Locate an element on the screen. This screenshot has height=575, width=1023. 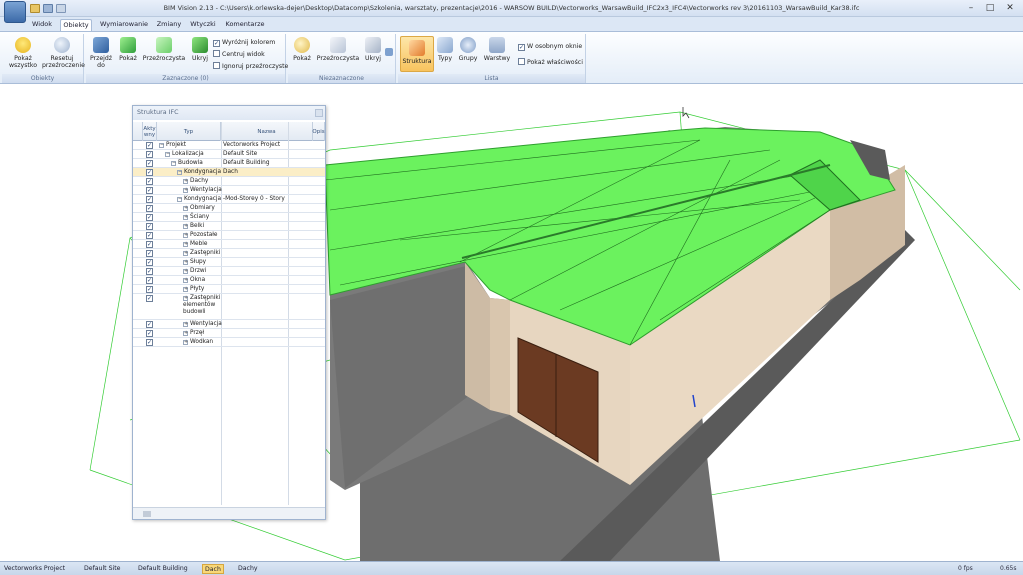
tree-row: ✓ + Dachy is located at coordinates (229, 181).